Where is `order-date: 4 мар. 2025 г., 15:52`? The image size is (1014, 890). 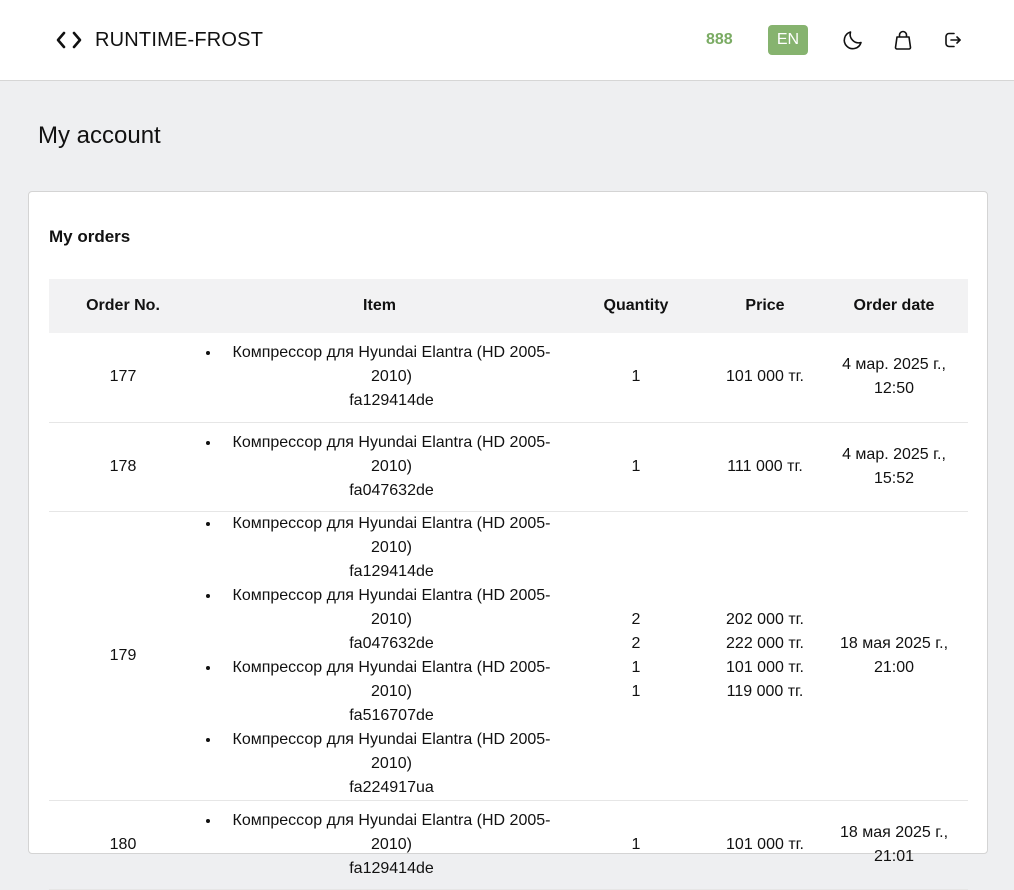 order-date: 4 мар. 2025 г., 15:52 is located at coordinates (894, 466).